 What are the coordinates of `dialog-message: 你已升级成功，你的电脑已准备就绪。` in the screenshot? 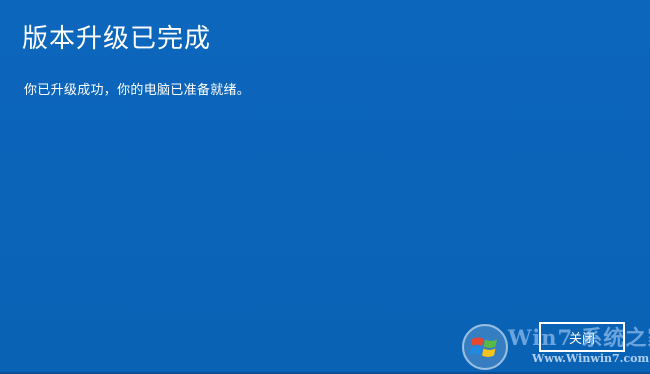 It's located at (137, 90).